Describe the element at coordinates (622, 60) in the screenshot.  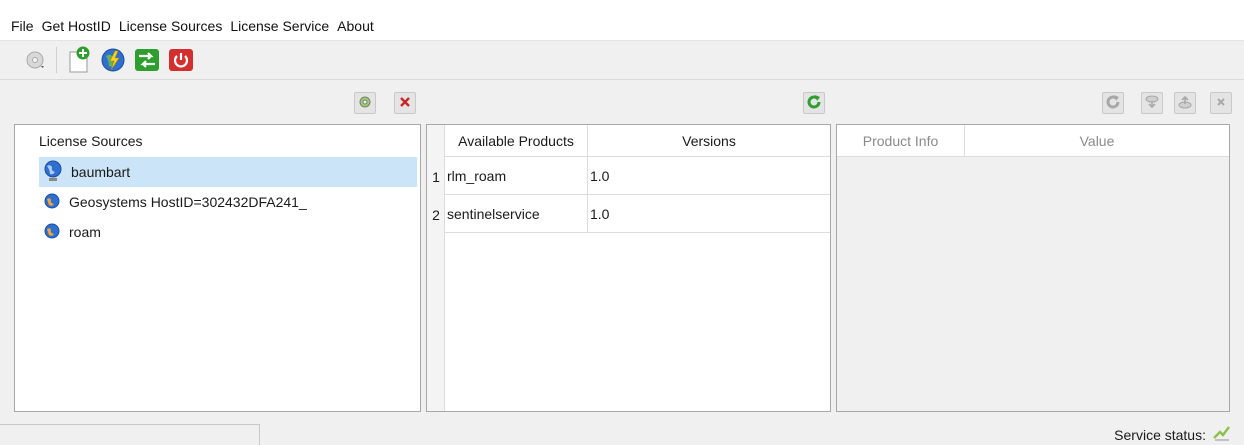
I see `toolbar` at that location.